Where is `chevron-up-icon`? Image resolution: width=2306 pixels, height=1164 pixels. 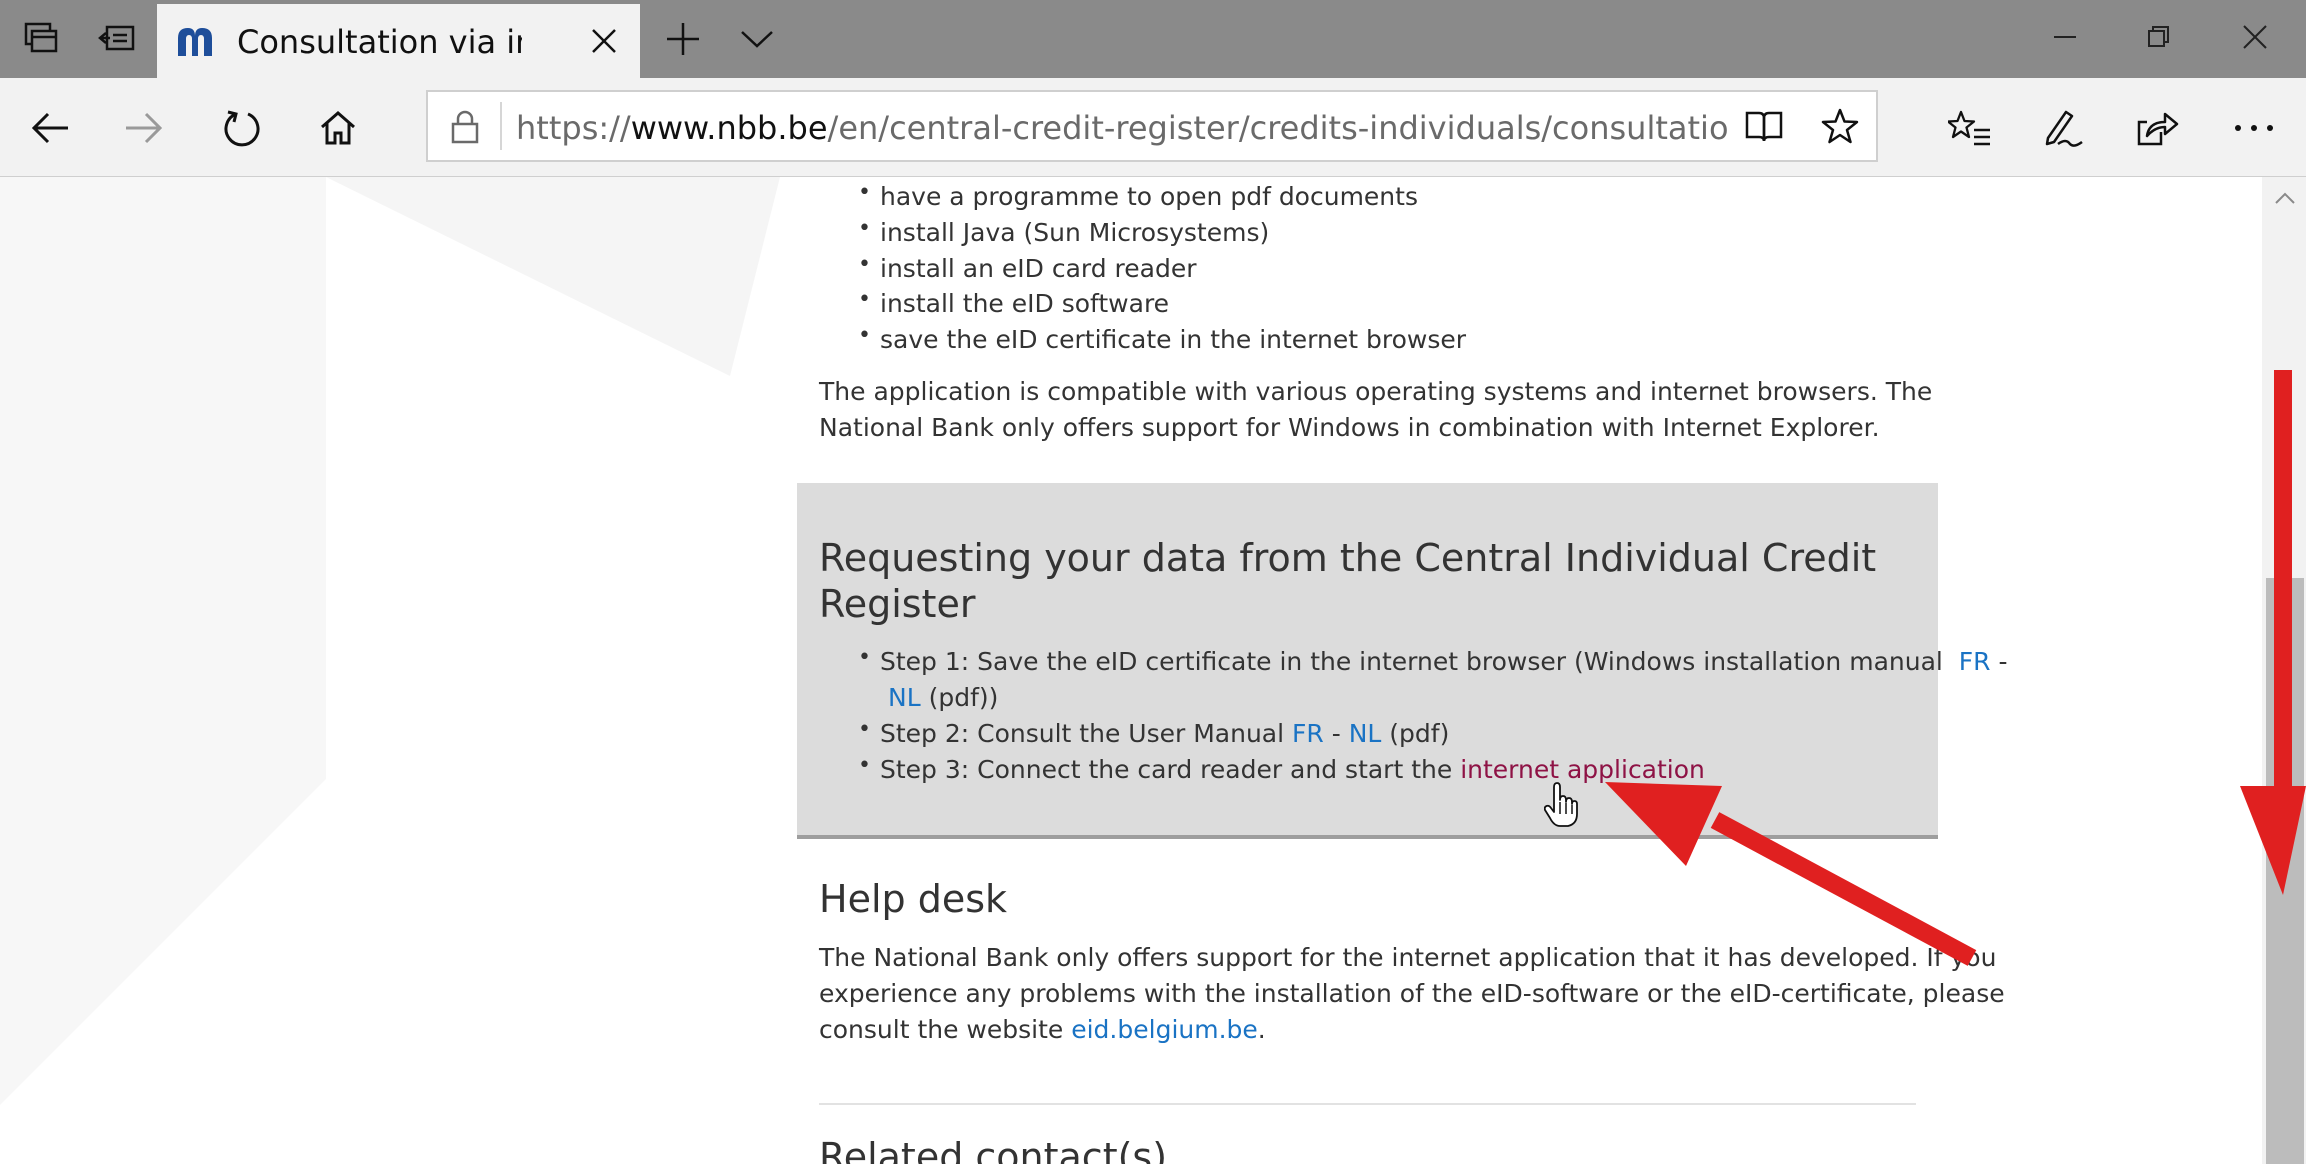 chevron-up-icon is located at coordinates (2285, 198).